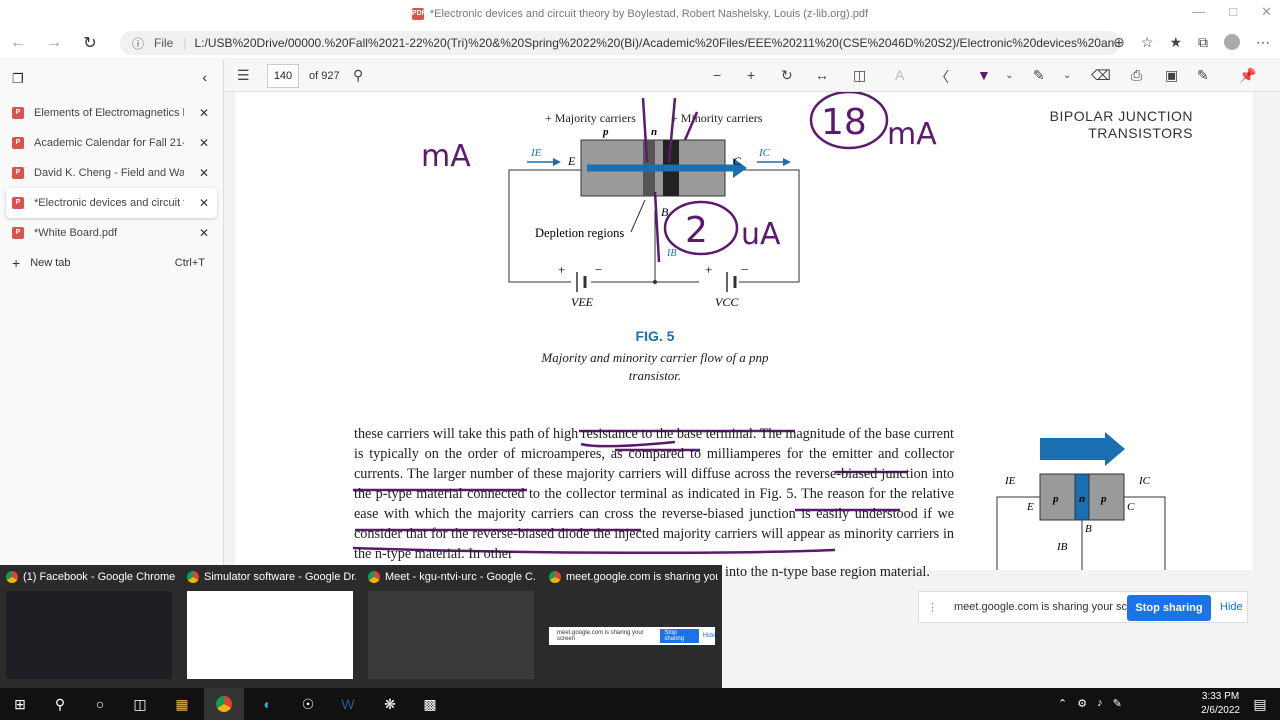 This screenshot has height=720, width=1280. I want to click on pen-icon: ✎, so click(1117, 703).